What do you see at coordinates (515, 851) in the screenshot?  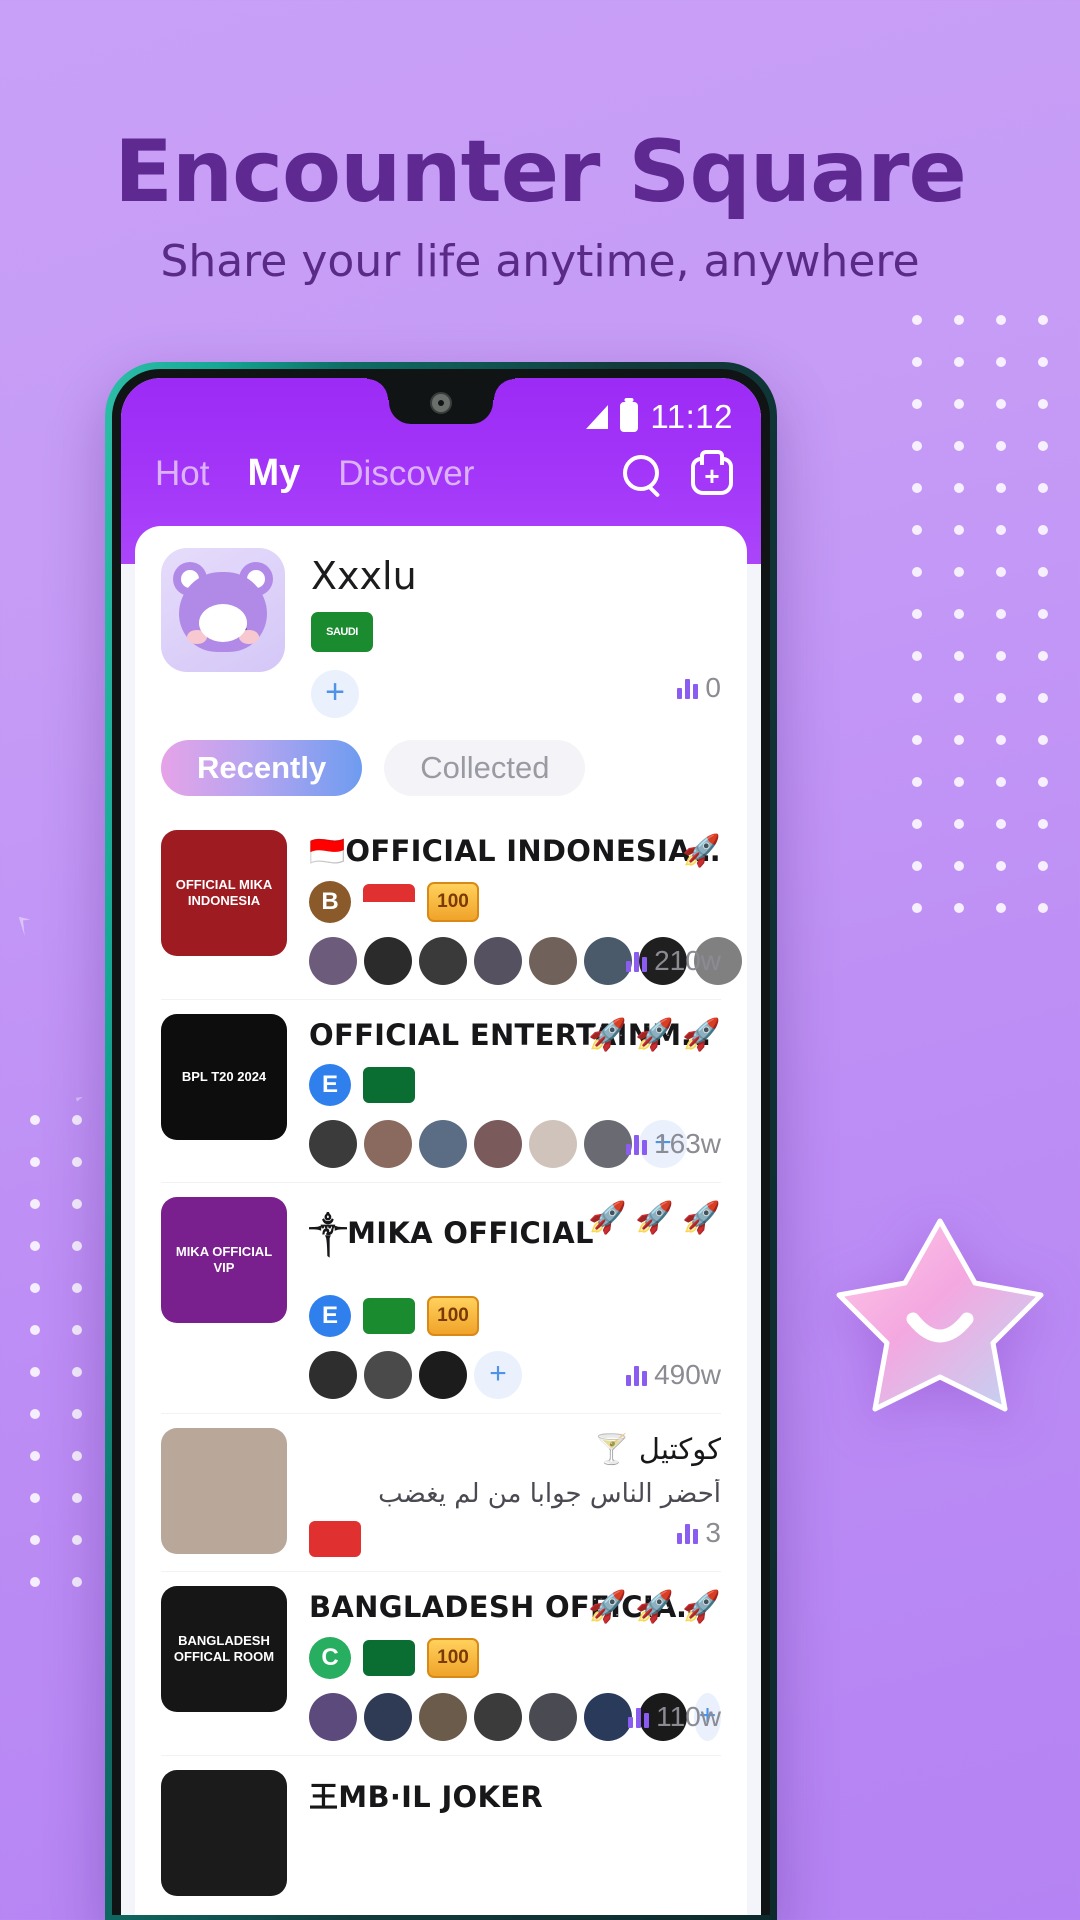 I see `room-title: 🇮🇩OFFICIAL INDONESIAN 🇮🇩` at bounding box center [515, 851].